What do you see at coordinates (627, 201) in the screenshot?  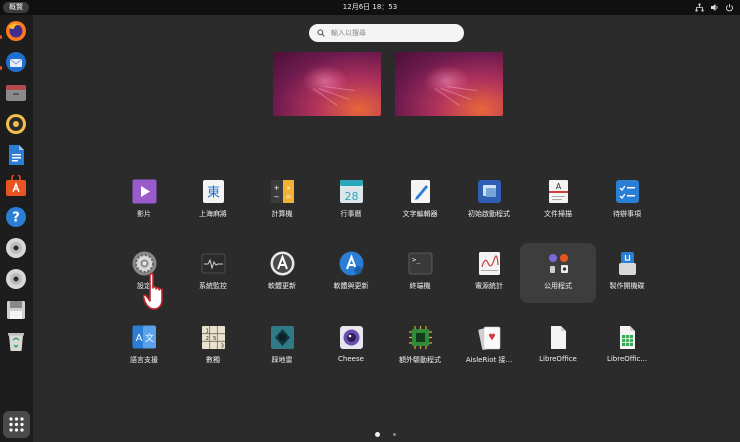 I see `app-tile: 待辦事項` at bounding box center [627, 201].